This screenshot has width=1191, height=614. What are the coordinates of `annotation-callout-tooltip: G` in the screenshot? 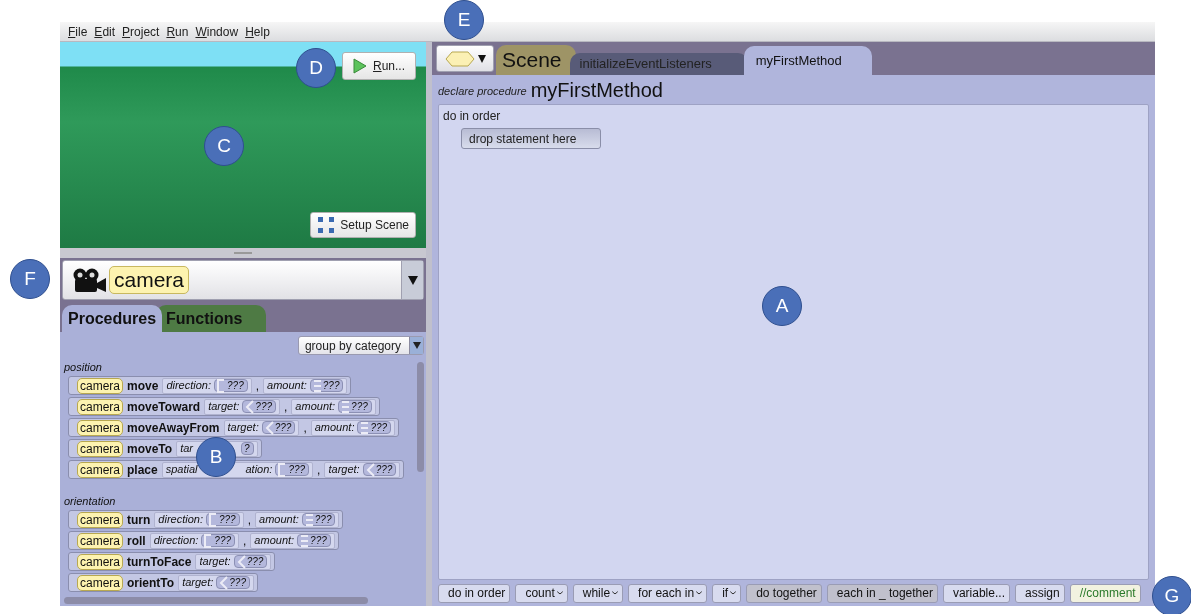 It's located at (1171, 595).